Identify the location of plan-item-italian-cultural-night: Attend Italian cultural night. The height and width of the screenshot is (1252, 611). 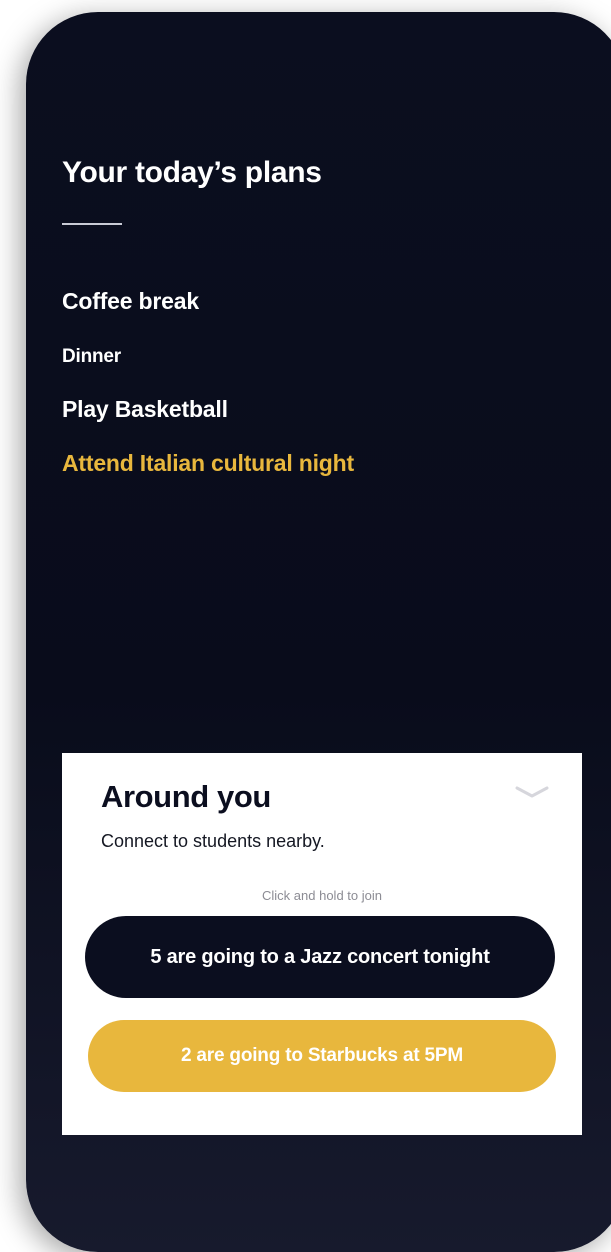
(208, 463).